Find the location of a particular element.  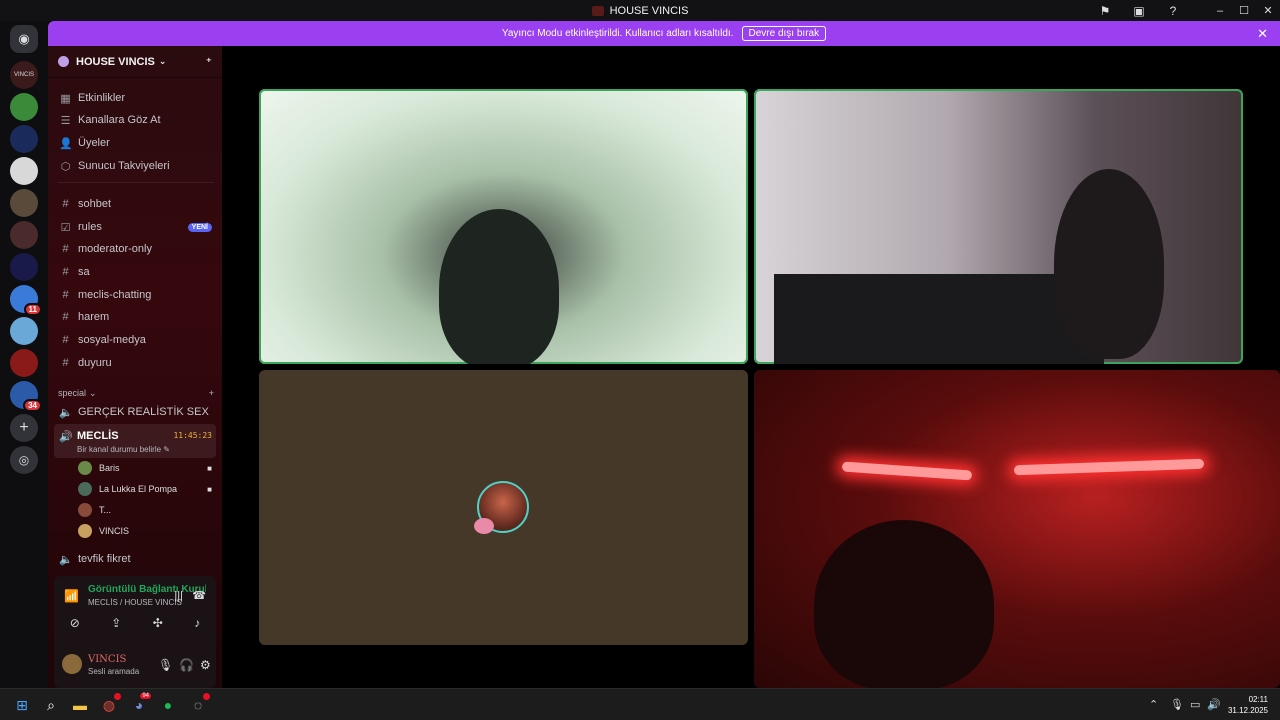

voice-member: Baris ■ is located at coordinates (147, 468).